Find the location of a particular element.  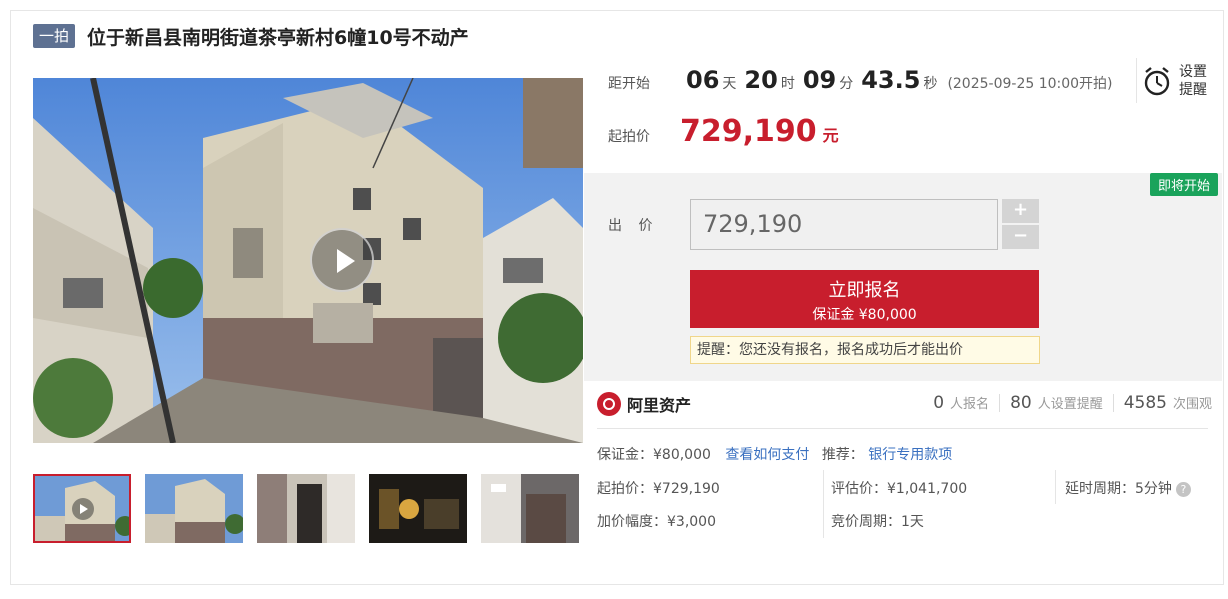

signup-count: 0 is located at coordinates (939, 403).